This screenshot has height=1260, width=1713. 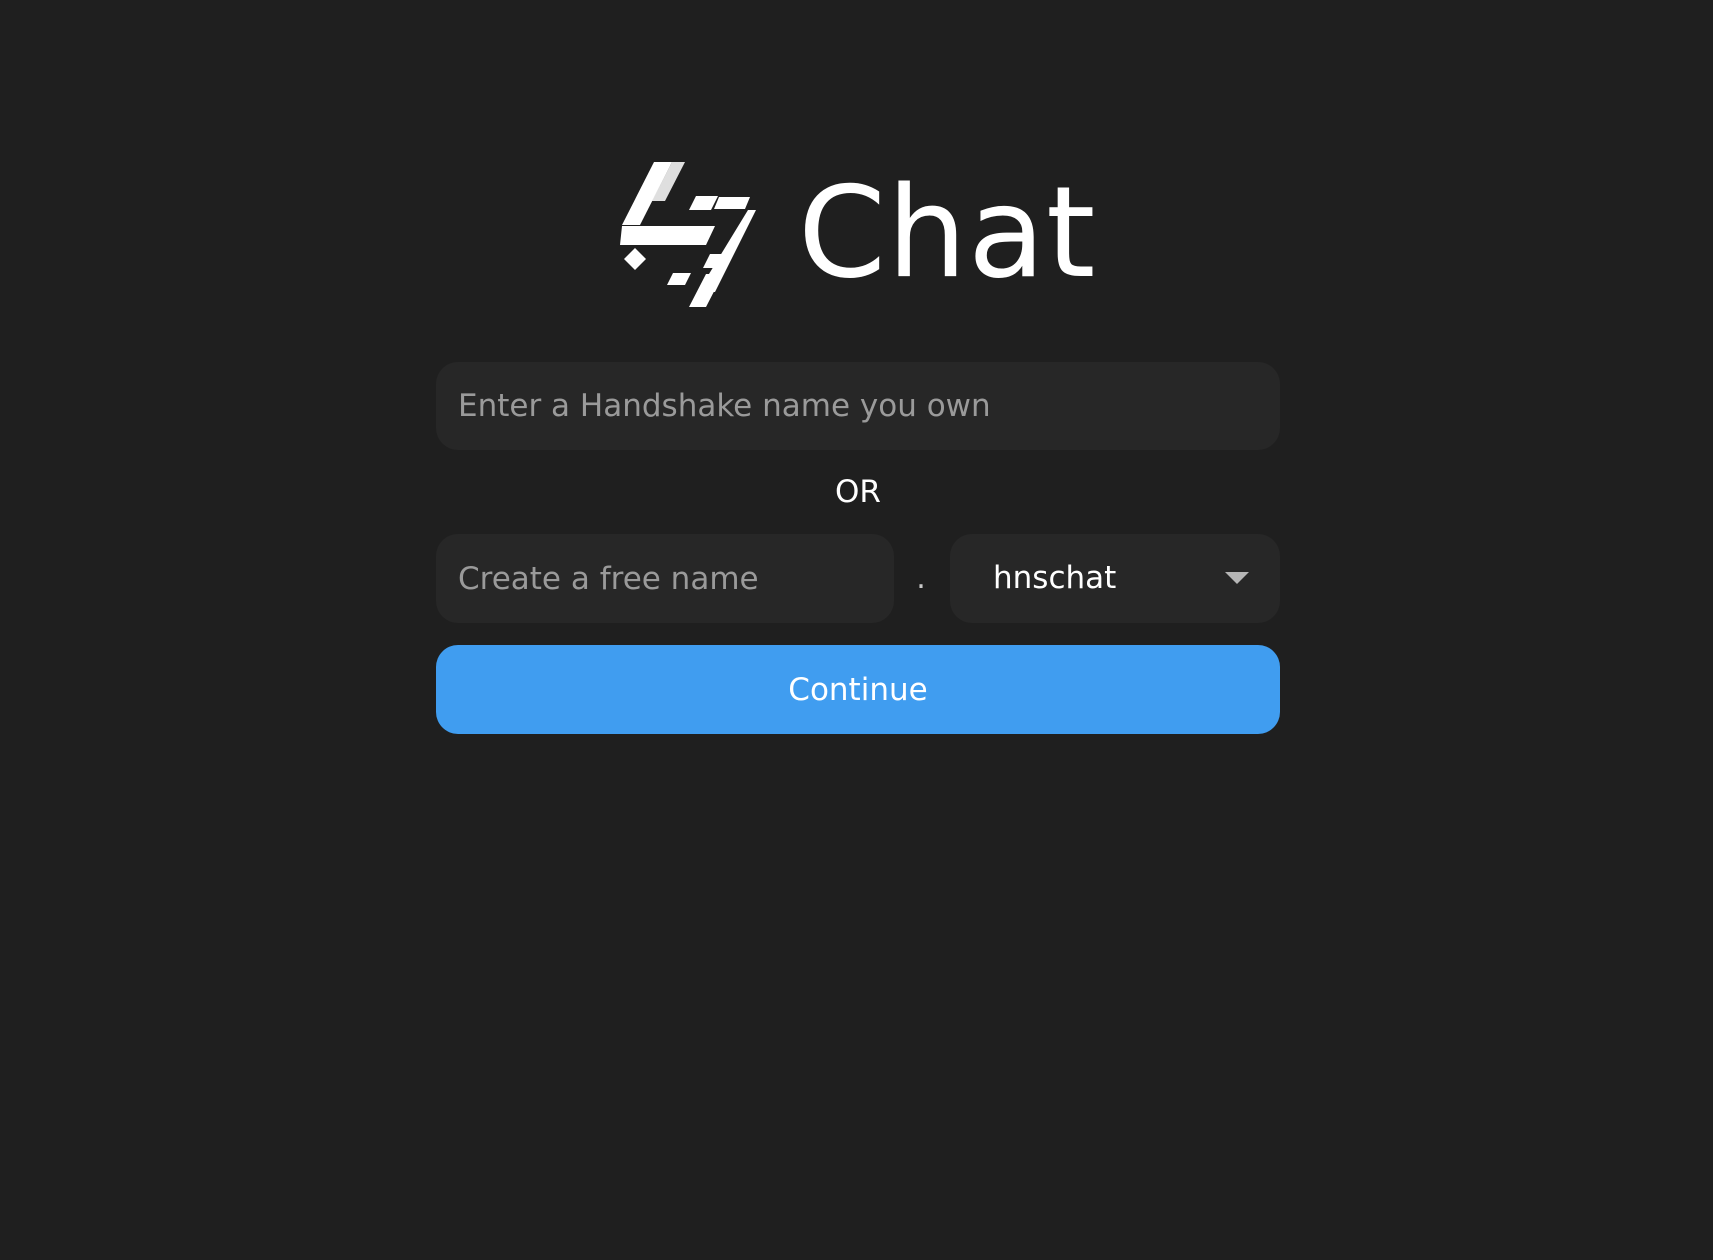 What do you see at coordinates (1055, 578) in the screenshot?
I see `selected-tld-value: hnschat` at bounding box center [1055, 578].